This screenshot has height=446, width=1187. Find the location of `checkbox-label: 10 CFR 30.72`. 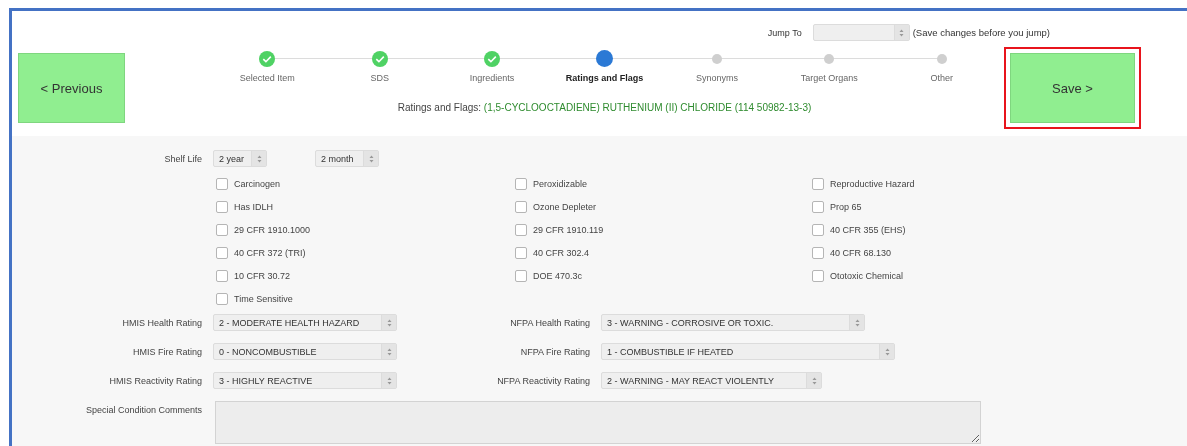

checkbox-label: 10 CFR 30.72 is located at coordinates (262, 275).